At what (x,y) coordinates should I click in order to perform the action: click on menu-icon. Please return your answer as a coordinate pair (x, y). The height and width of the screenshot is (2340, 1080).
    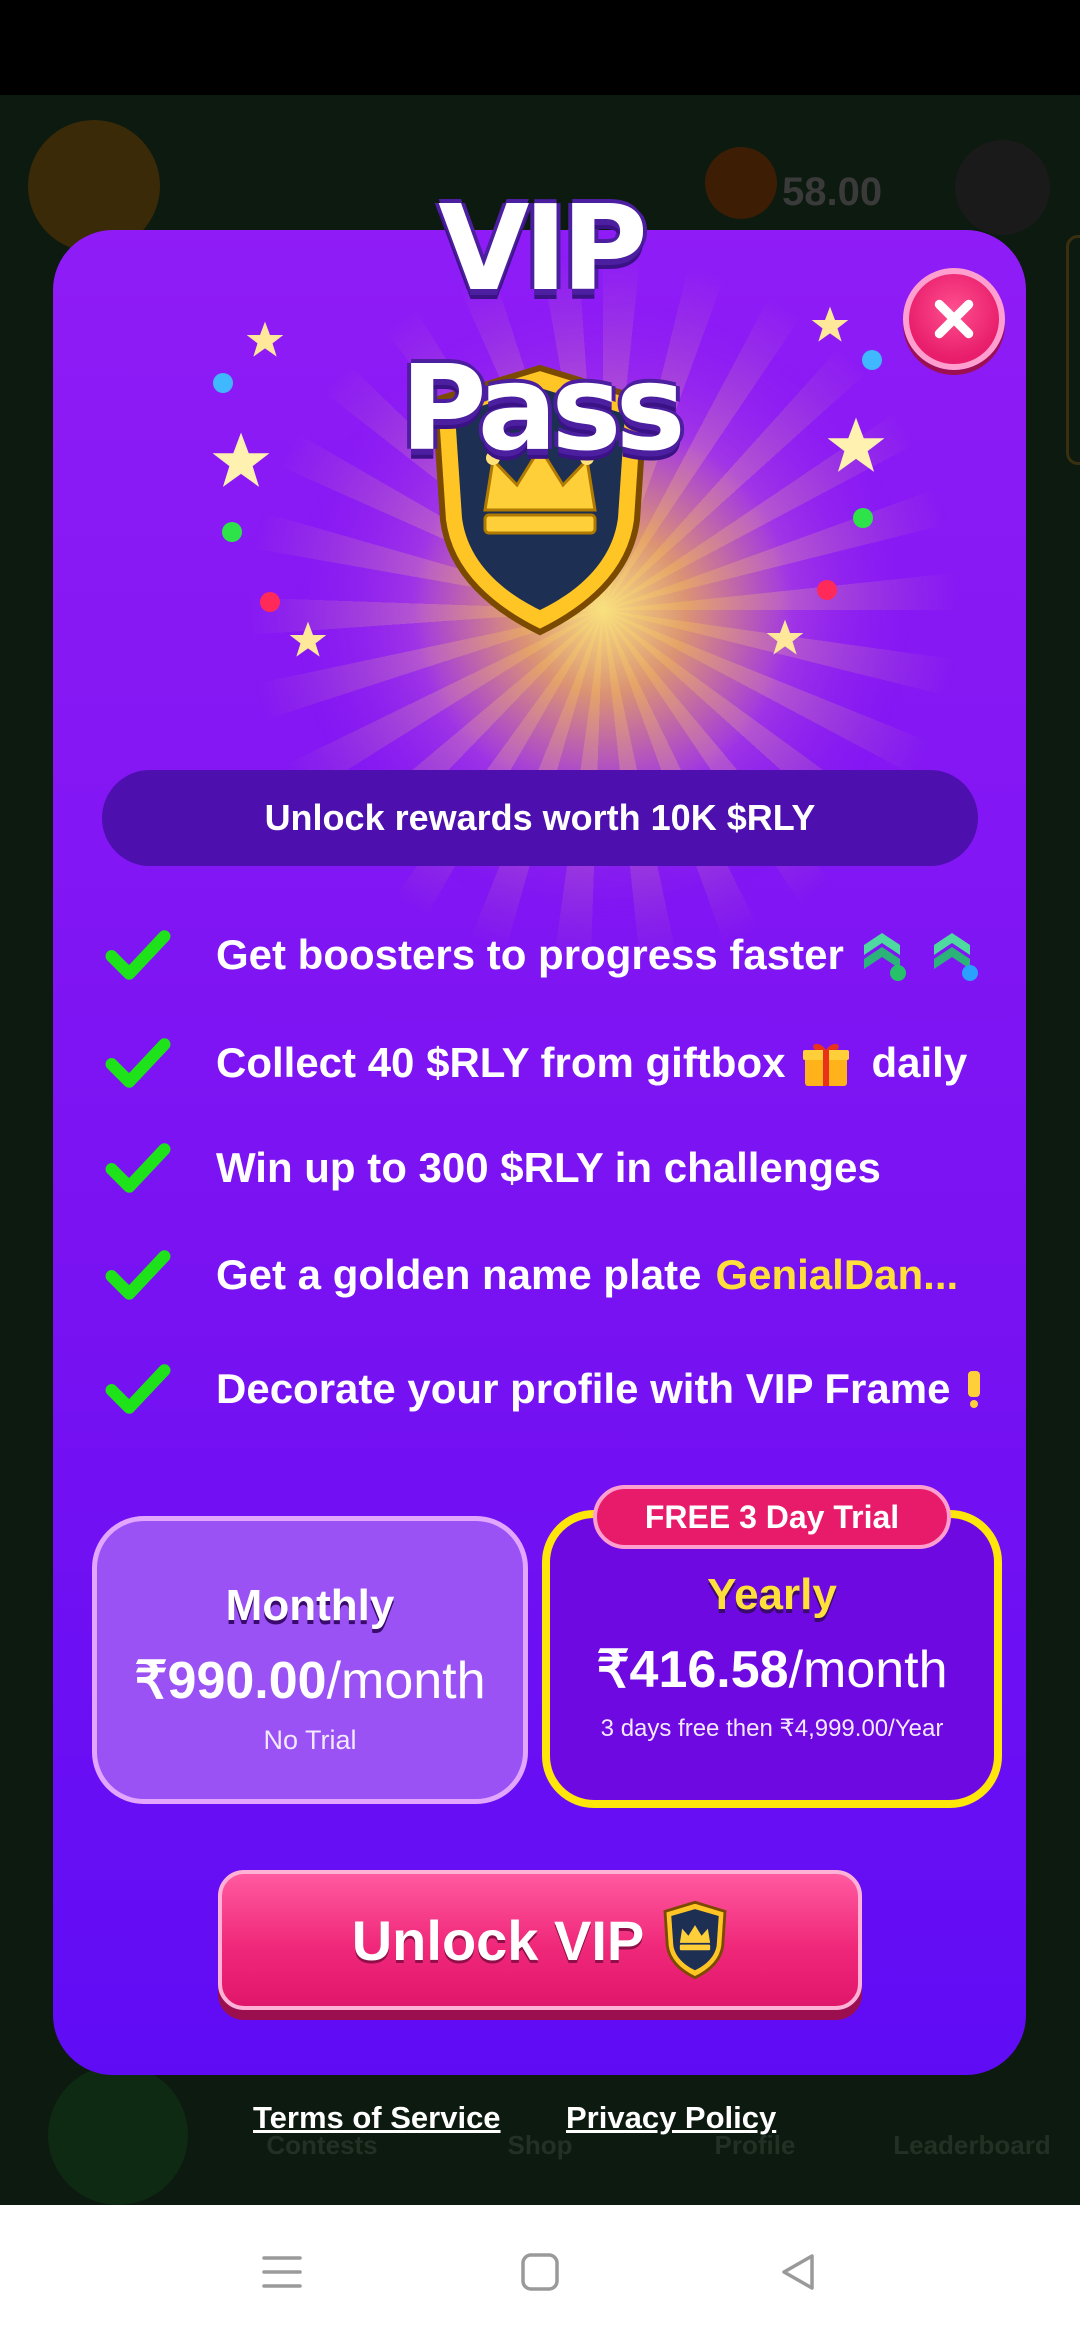
    Looking at the image, I should click on (282, 2272).